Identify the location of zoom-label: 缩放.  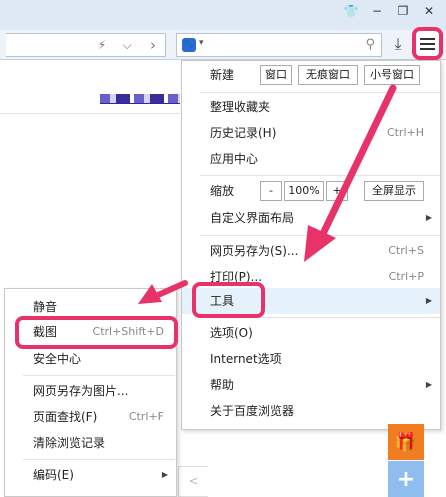
(222, 191).